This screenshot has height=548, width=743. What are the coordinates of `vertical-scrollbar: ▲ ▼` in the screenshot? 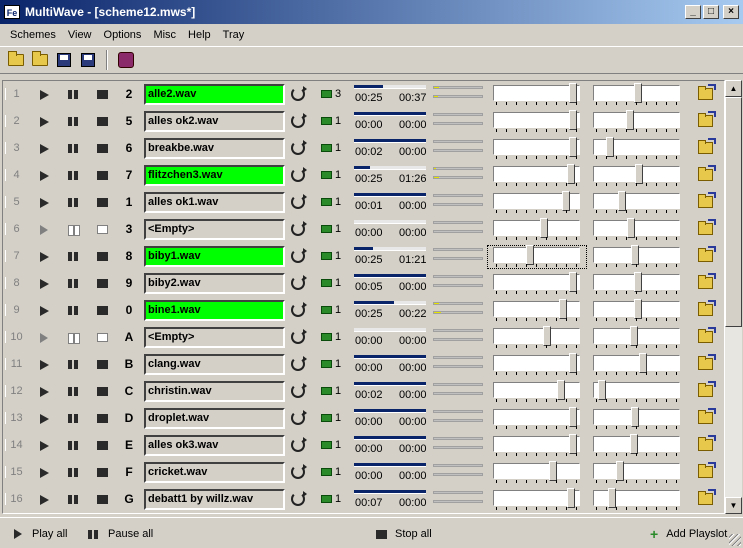 It's located at (733, 297).